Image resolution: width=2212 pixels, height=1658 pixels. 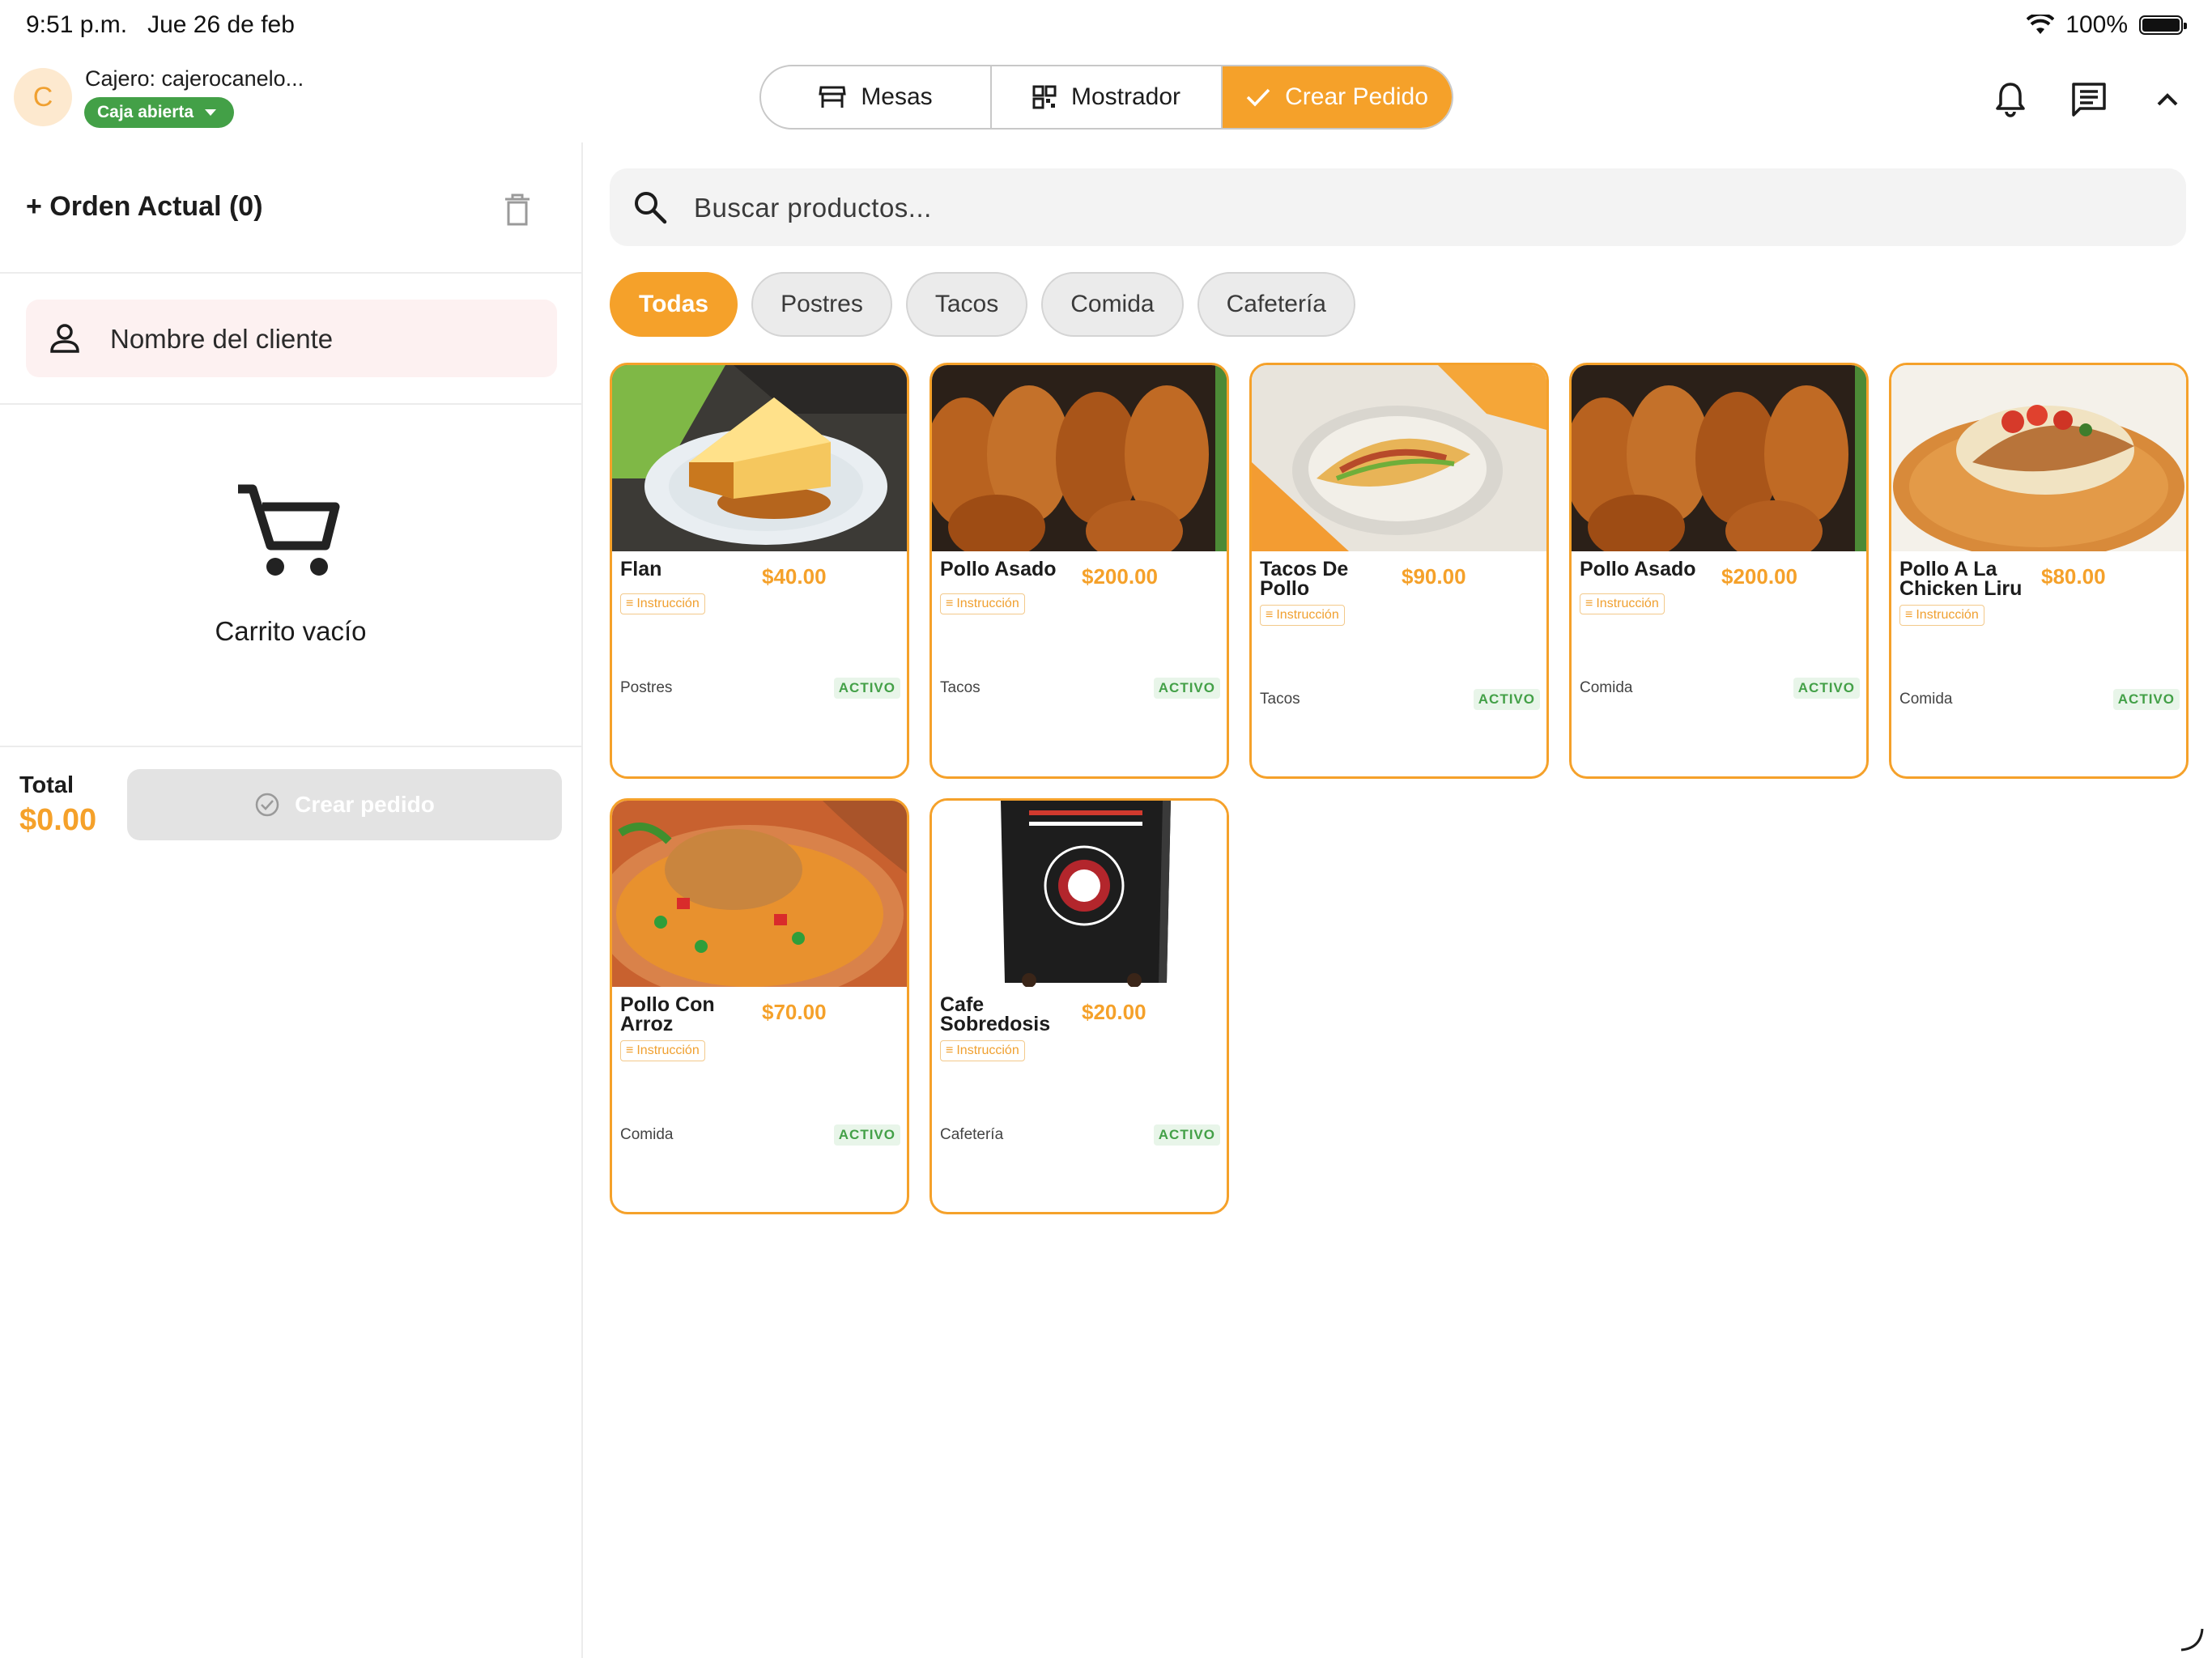 I want to click on product-name: Pollo A La Chicken Liru, so click(x=1961, y=579).